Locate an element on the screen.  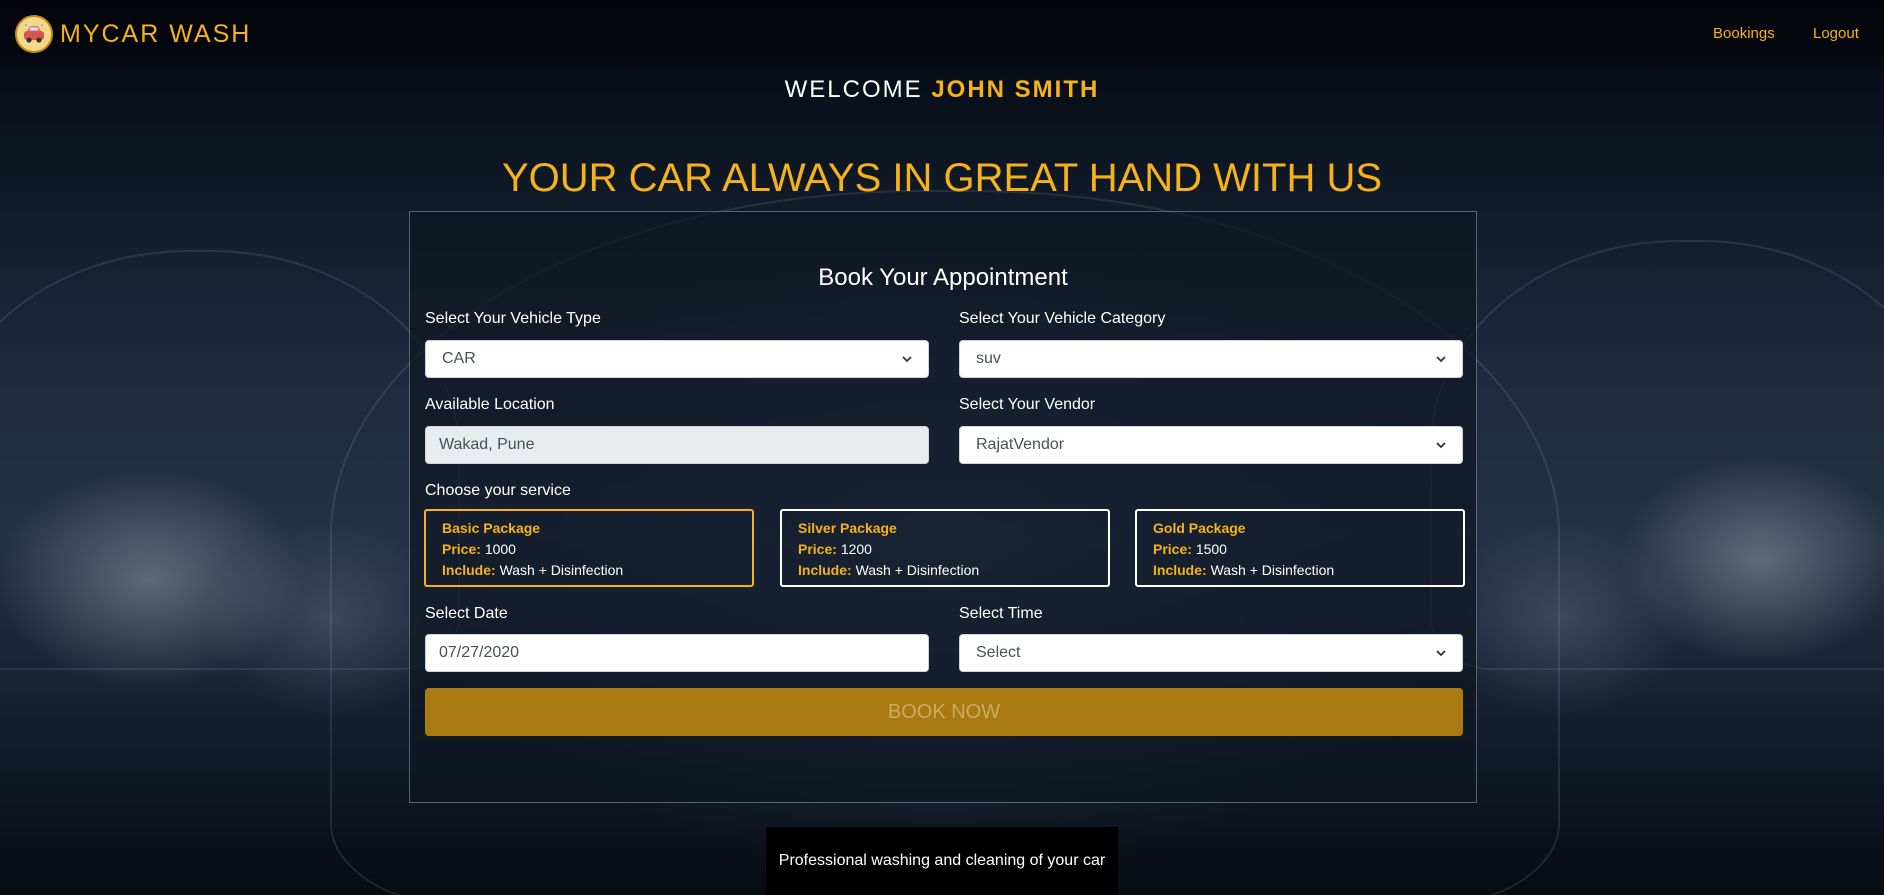
welcome-prefix: WELCOME is located at coordinates (853, 89).